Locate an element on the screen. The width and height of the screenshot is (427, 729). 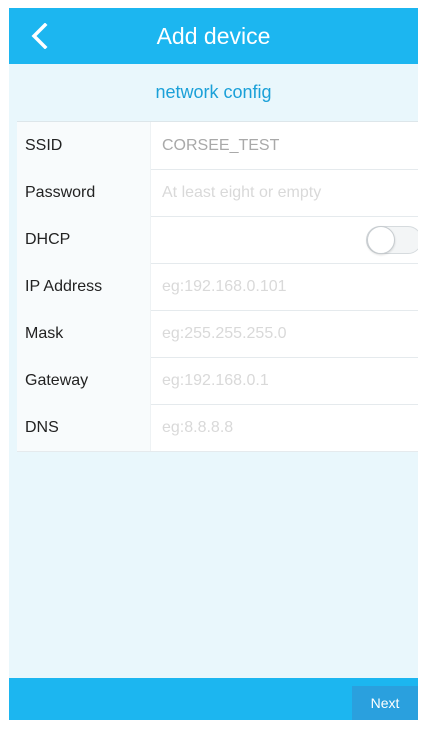
mask-label: Mask is located at coordinates (84, 333).